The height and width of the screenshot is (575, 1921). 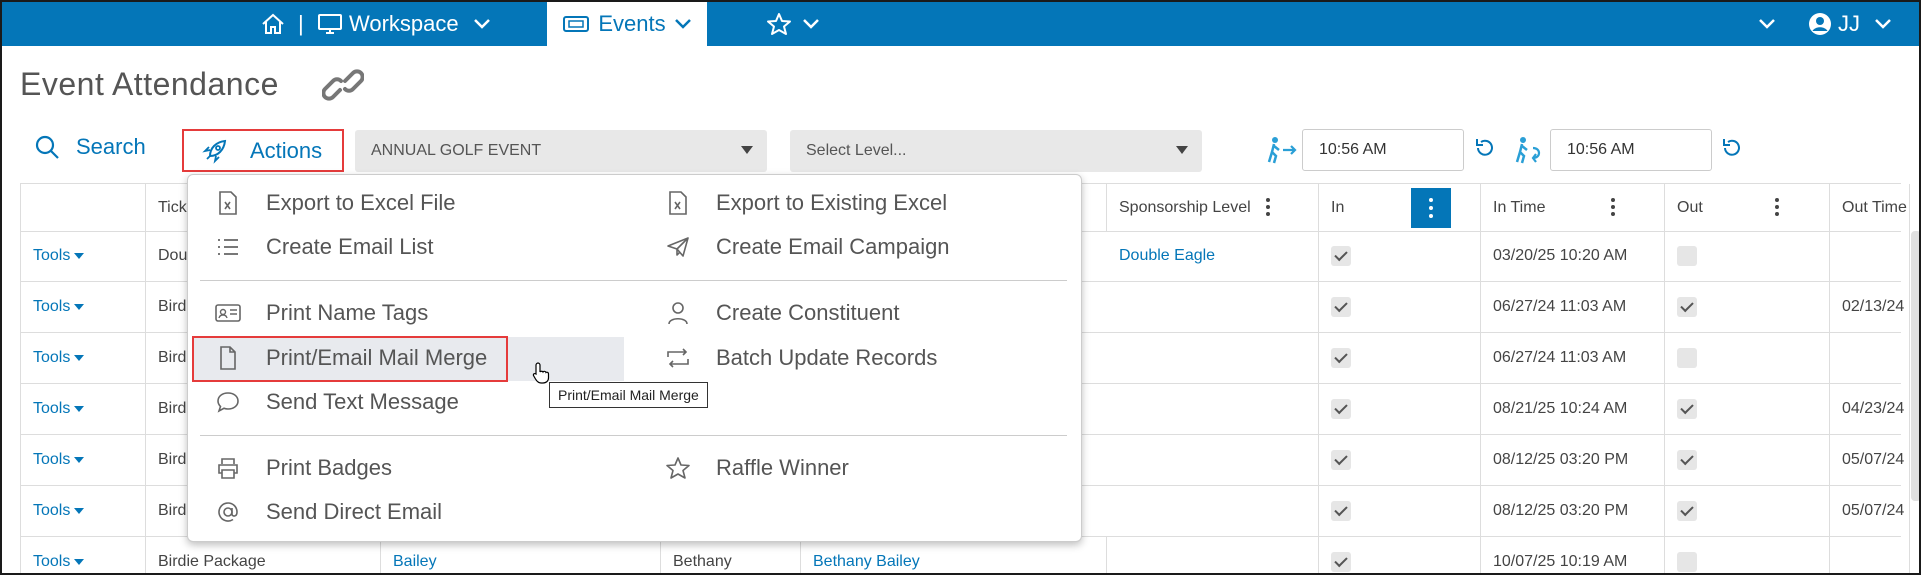 I want to click on out-time-cell: 04/23/24, so click(x=1870, y=408).